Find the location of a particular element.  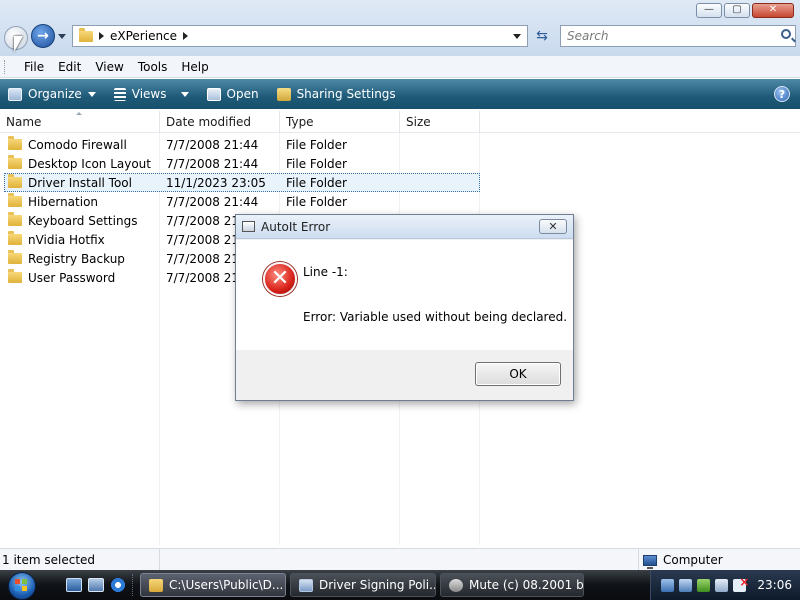

column-date-label: Date modified is located at coordinates (209, 122).